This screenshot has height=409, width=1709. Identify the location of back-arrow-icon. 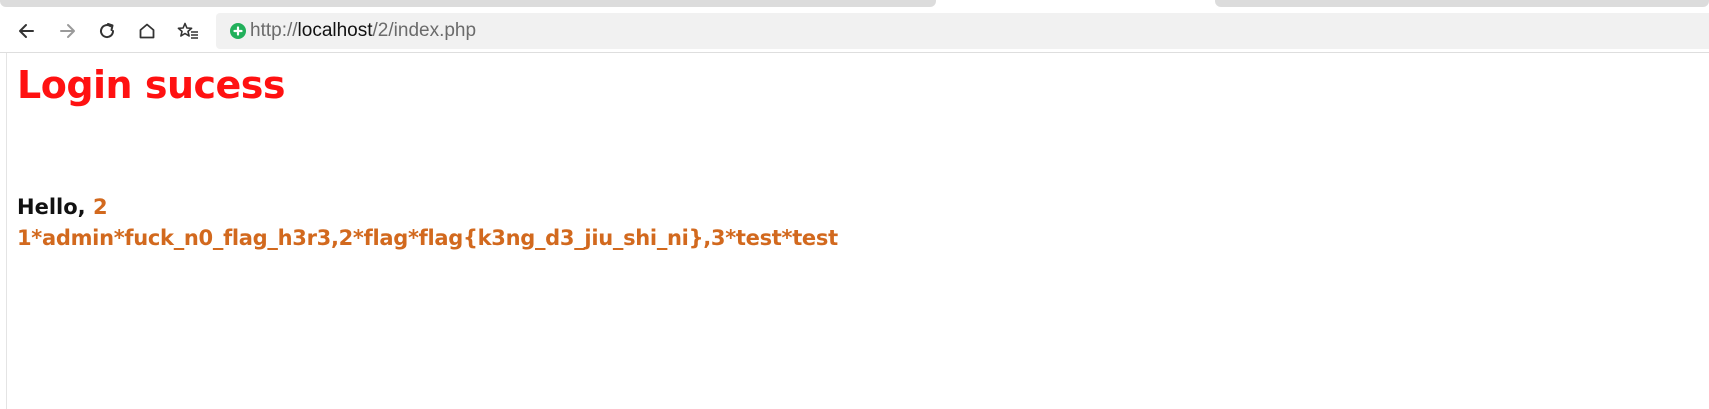
(26, 31).